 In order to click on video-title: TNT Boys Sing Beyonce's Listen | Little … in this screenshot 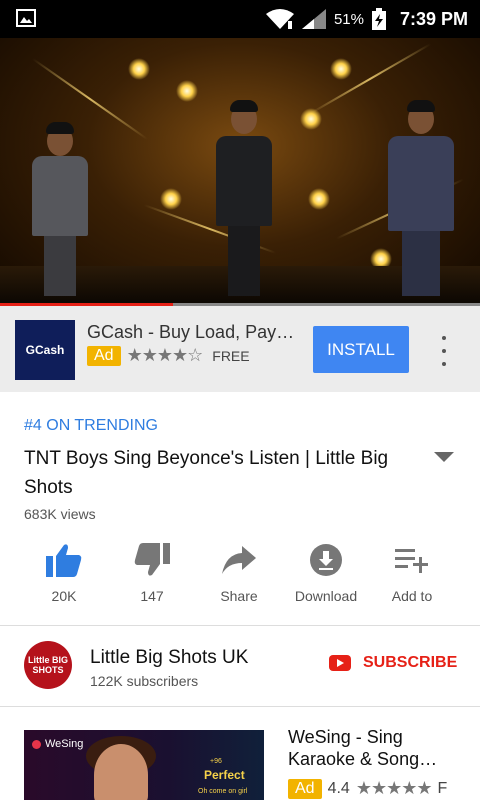, I will do `click(206, 473)`.